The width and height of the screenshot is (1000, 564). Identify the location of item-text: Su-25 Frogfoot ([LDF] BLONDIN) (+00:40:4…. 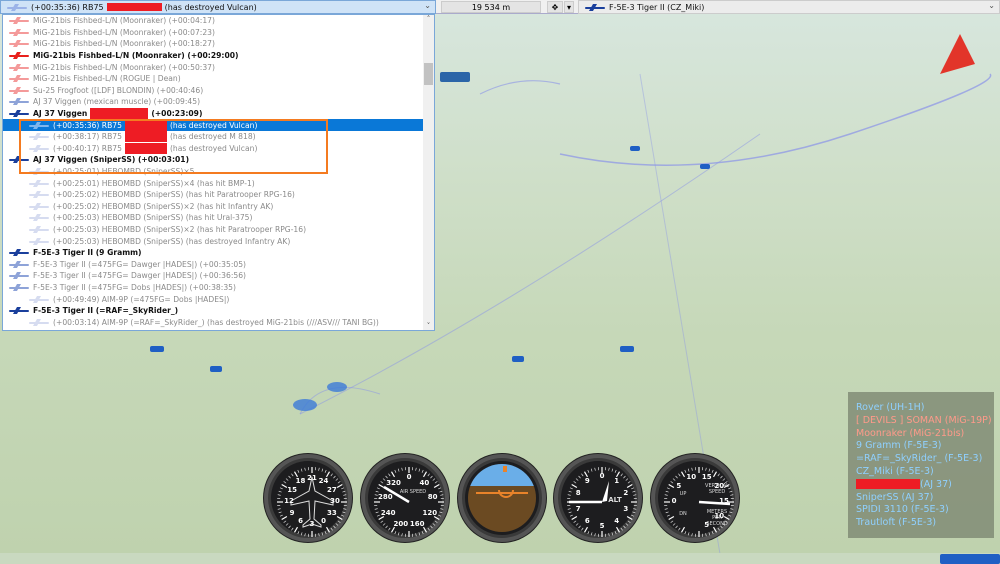
(118, 90).